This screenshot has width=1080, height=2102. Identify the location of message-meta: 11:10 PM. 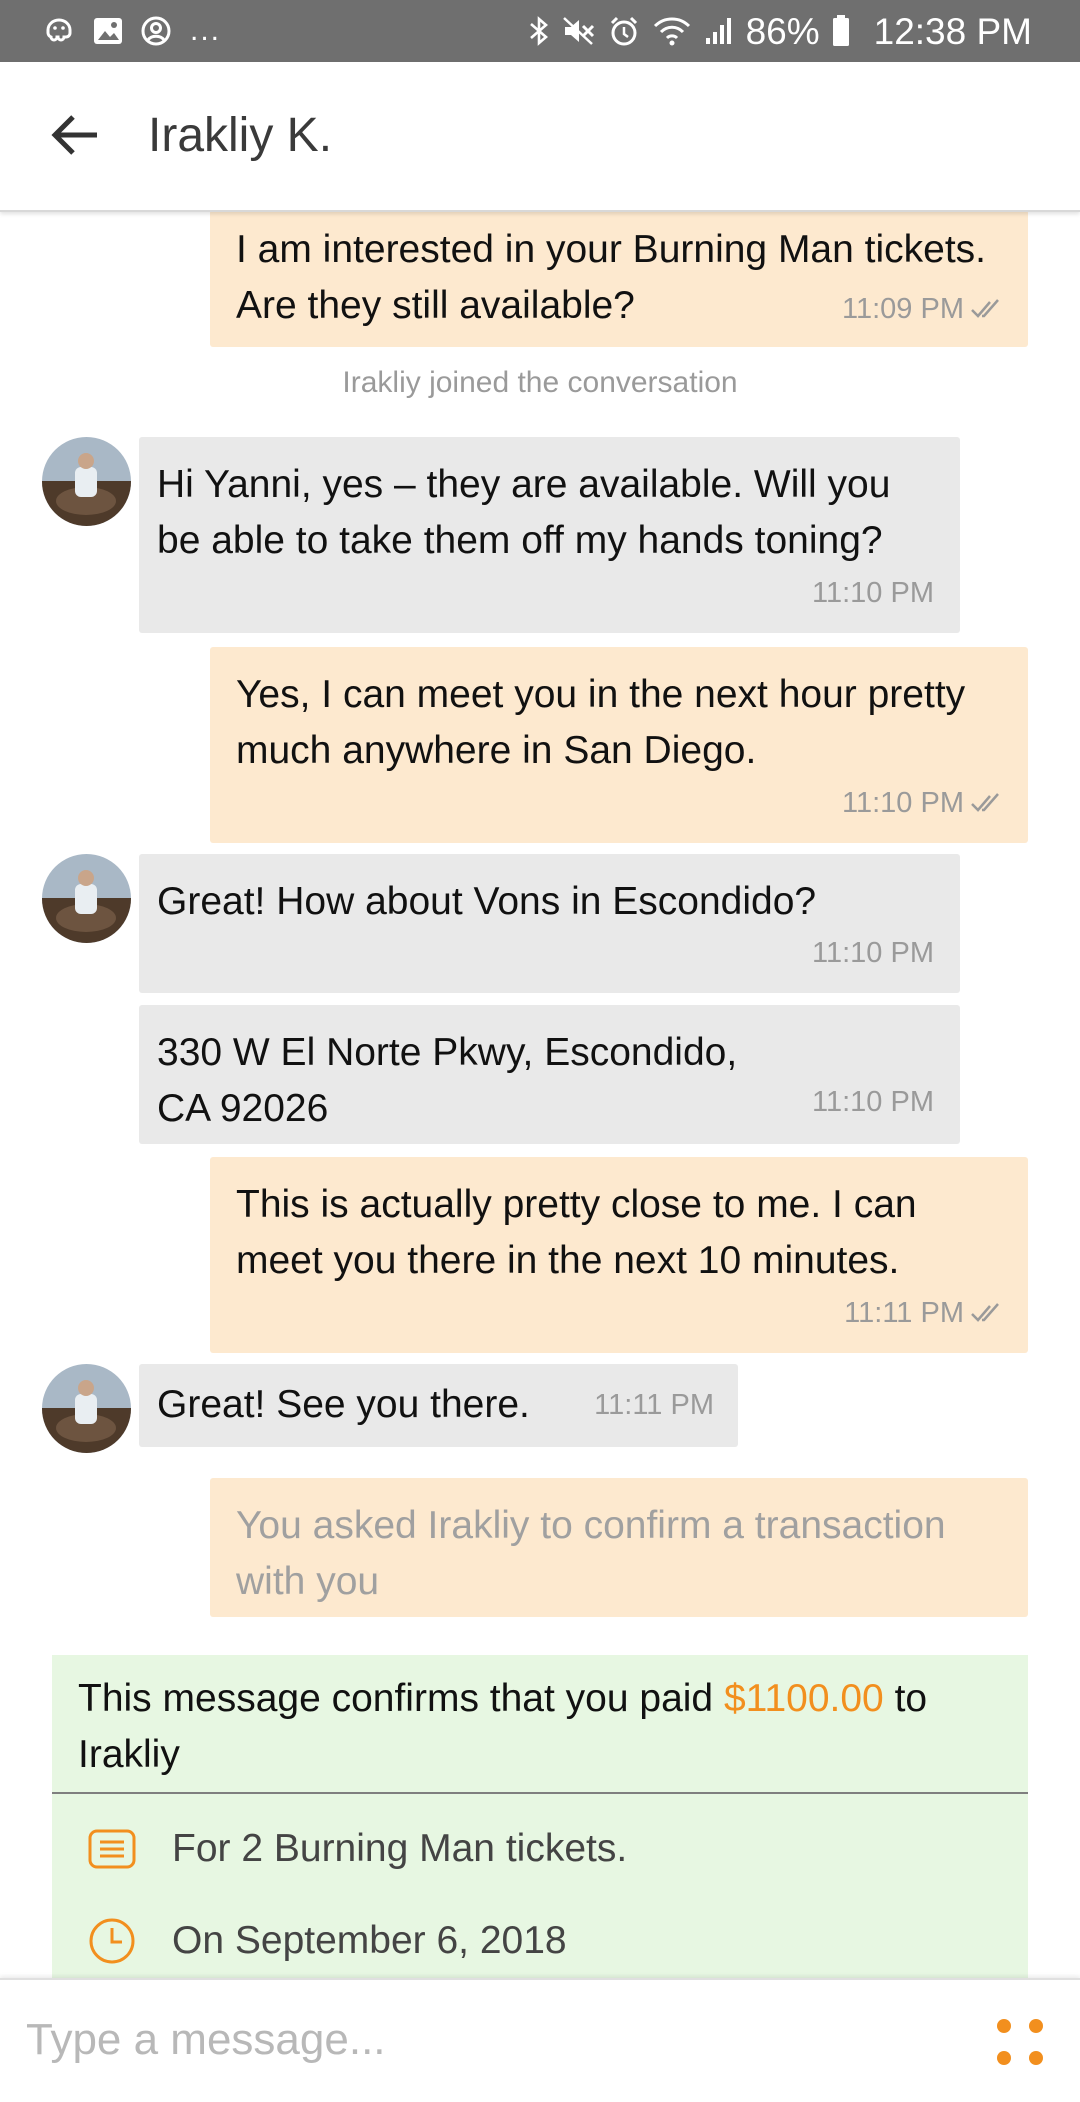
(924, 803).